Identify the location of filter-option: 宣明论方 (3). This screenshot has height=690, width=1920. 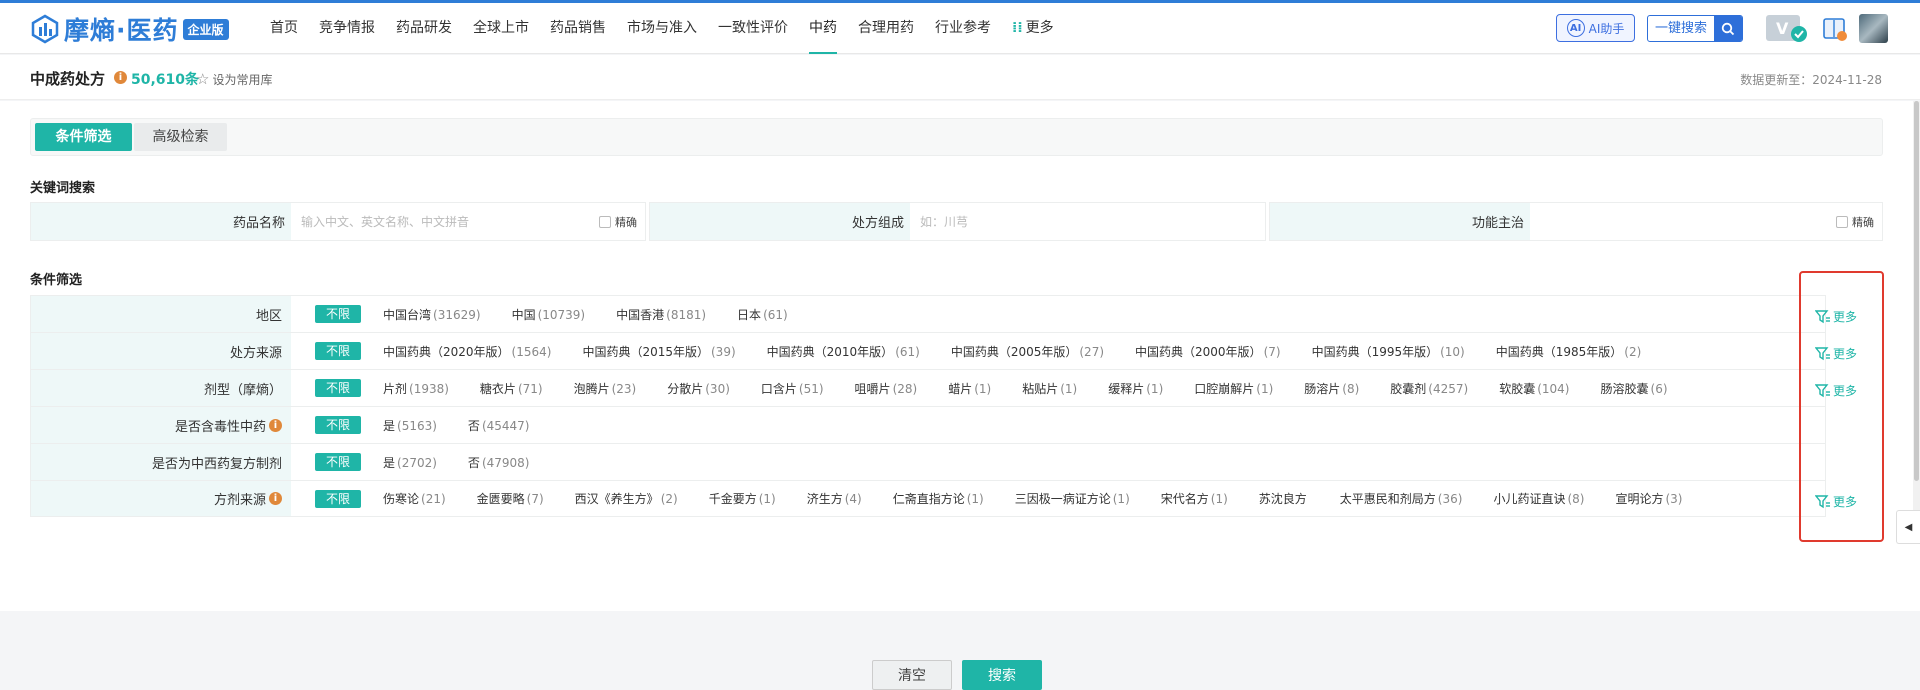
(1648, 498).